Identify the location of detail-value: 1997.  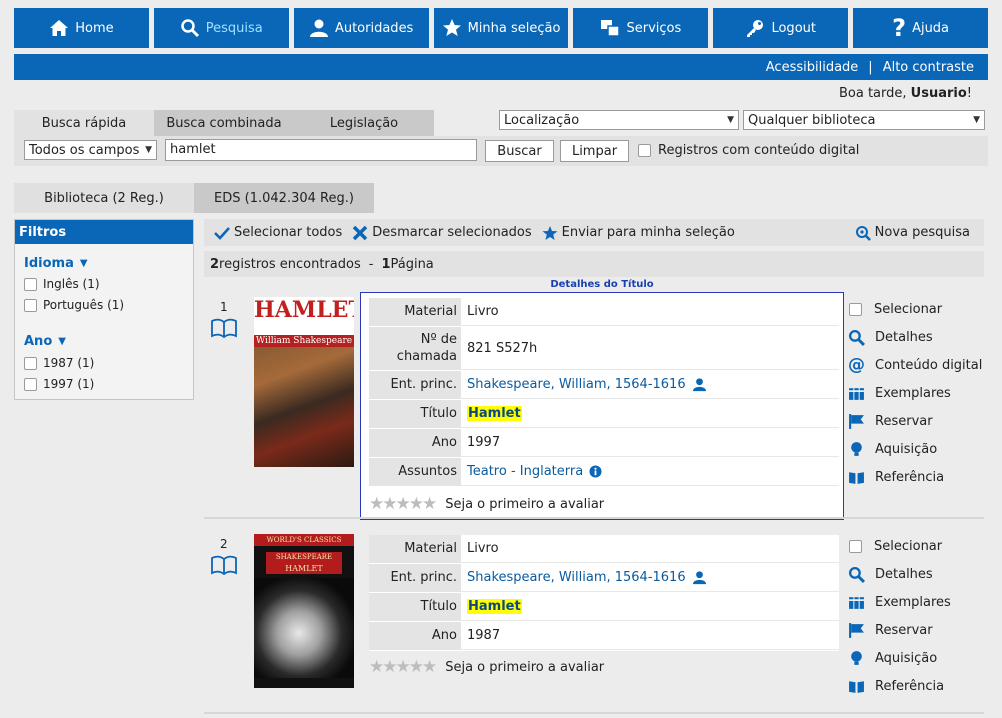
(650, 443).